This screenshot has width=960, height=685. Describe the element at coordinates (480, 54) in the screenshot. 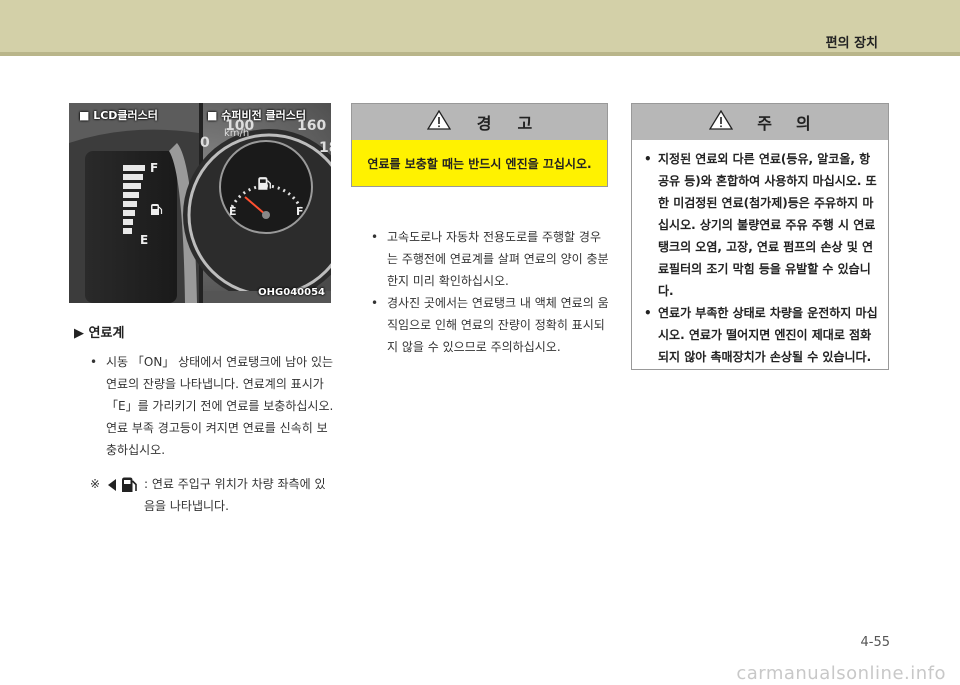

I see `header-band-separator` at that location.